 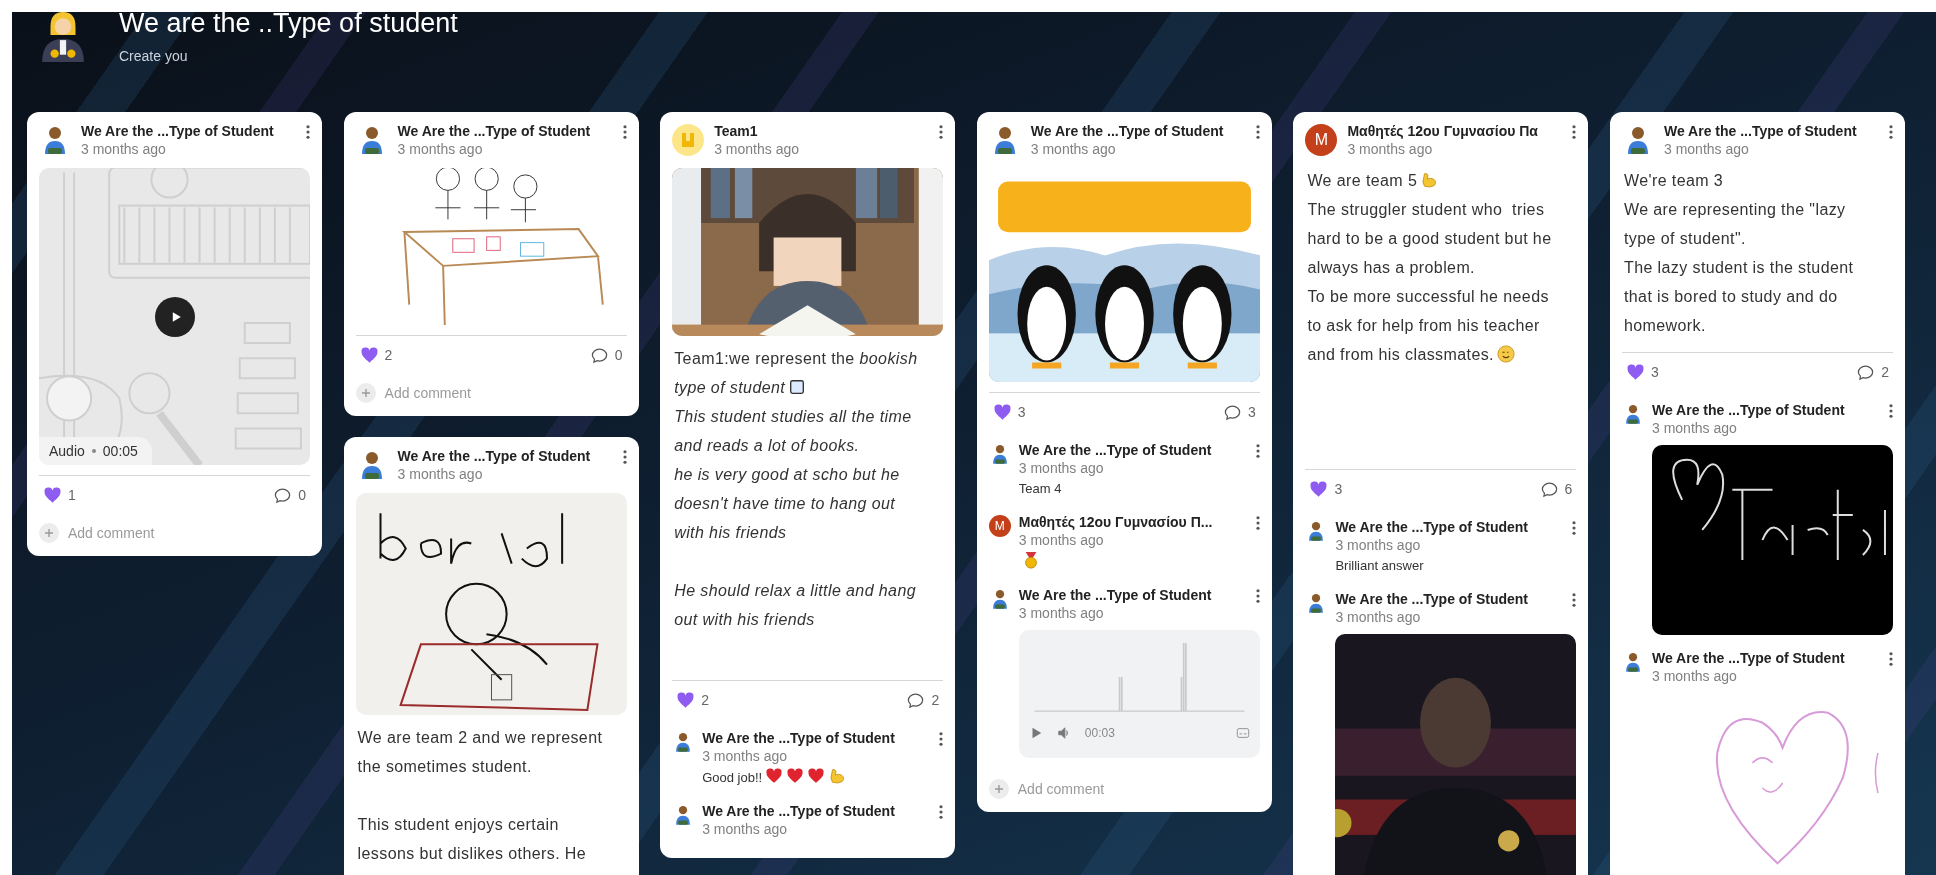 What do you see at coordinates (1400, 354) in the screenshot?
I see `post-text: and from his classmates.` at bounding box center [1400, 354].